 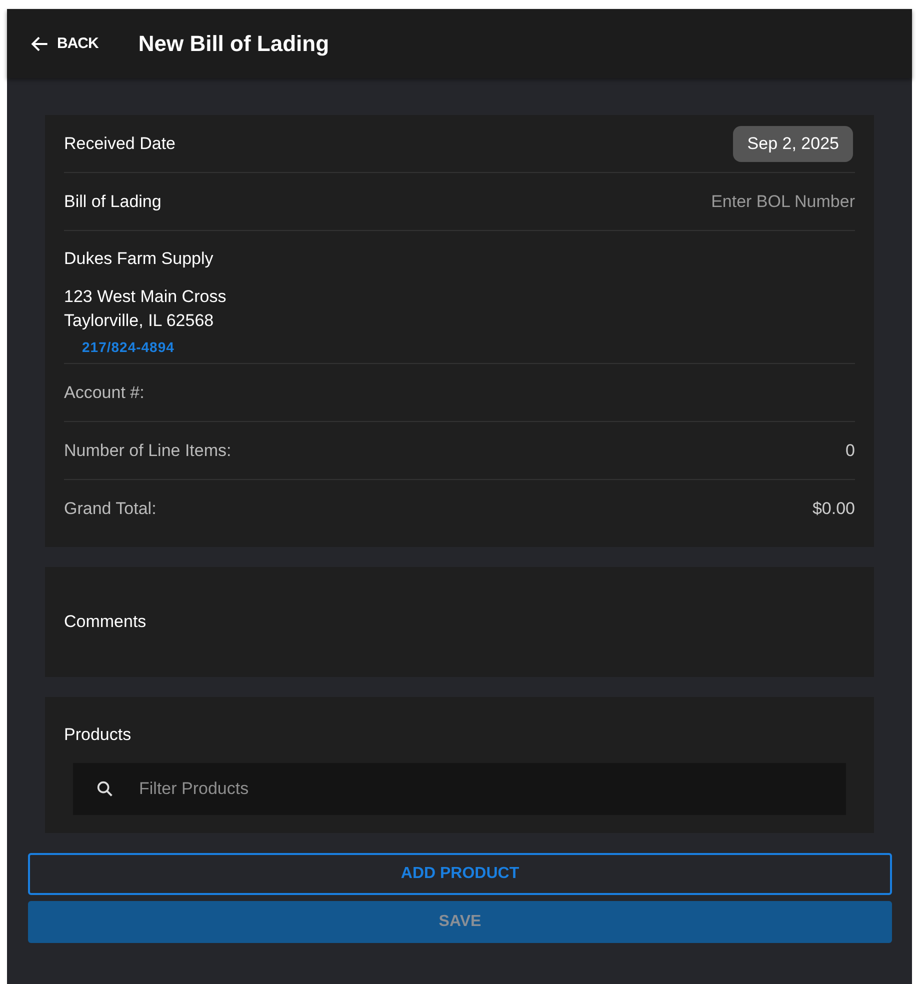 What do you see at coordinates (105, 622) in the screenshot?
I see `section-title: Comments` at bounding box center [105, 622].